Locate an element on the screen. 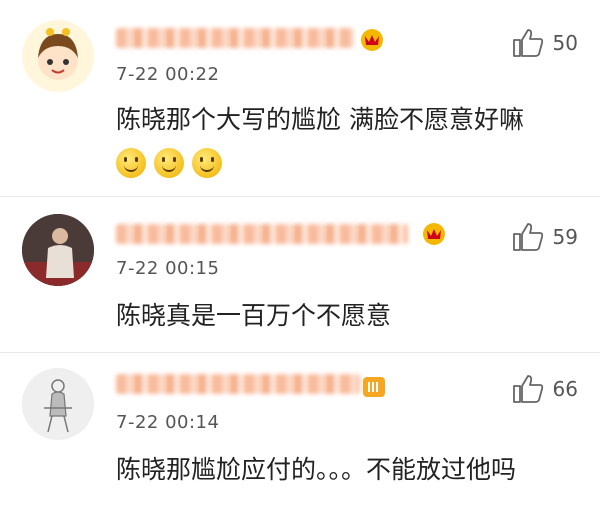 The height and width of the screenshot is (511, 600). comment-text-content: 陈晓那个大写的尴尬 满脸不愿意好嘛 is located at coordinates (320, 119).